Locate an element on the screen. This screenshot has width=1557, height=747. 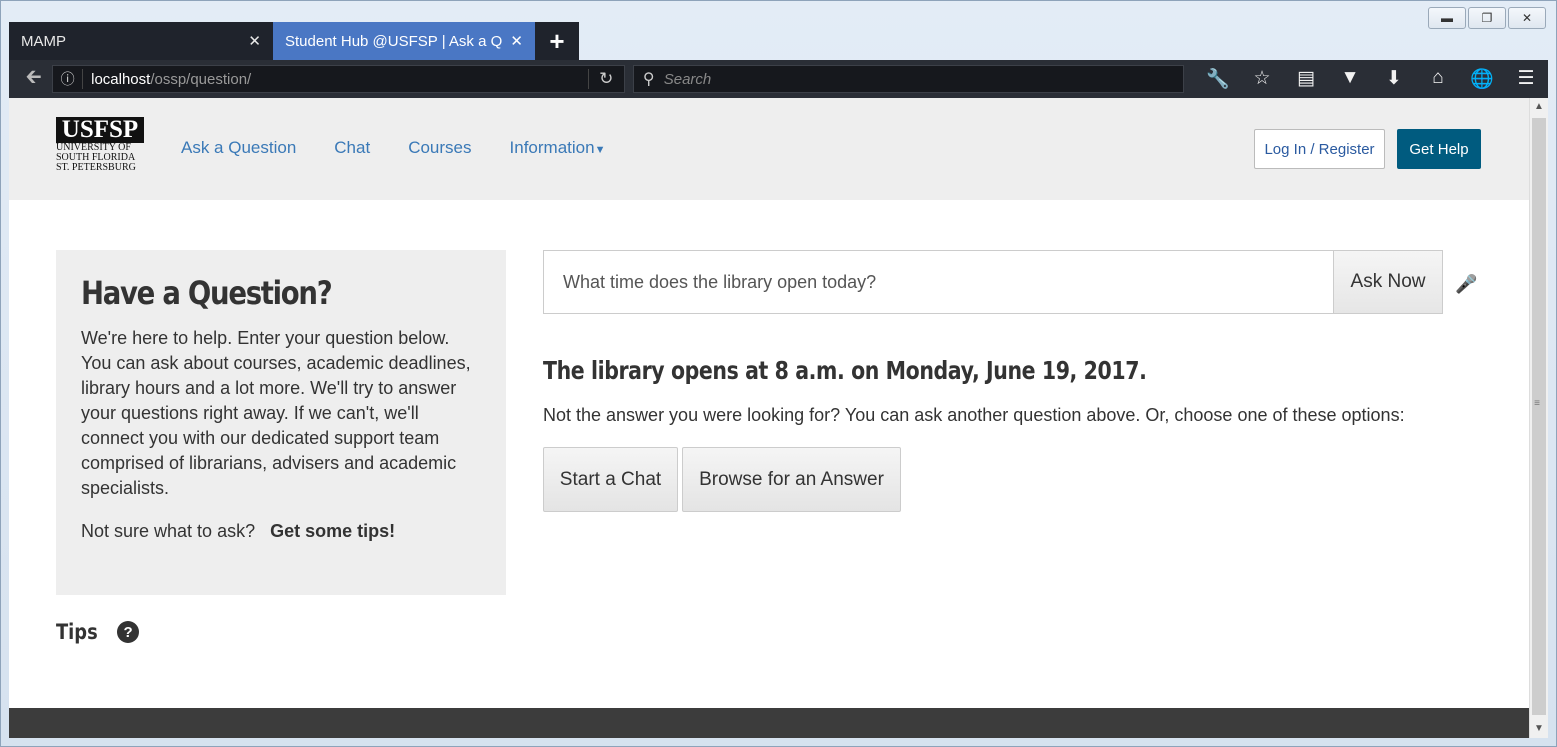
question-circle-icon: ? is located at coordinates (128, 632).